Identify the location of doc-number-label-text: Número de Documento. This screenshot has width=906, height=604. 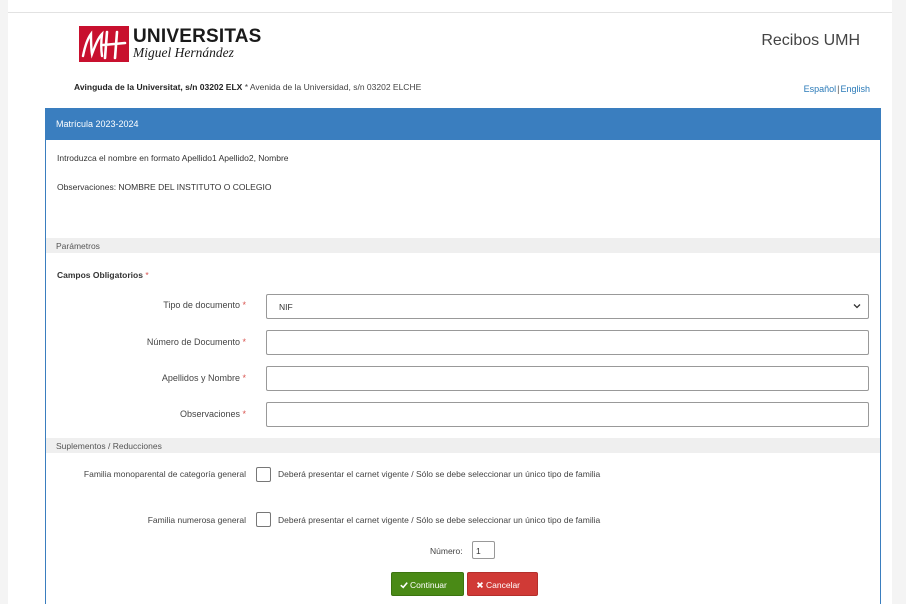
(193, 342).